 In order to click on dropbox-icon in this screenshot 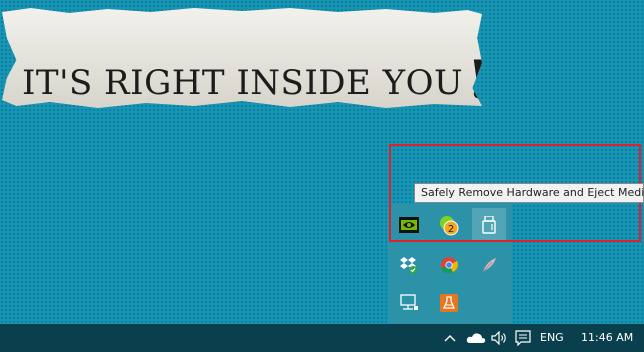, I will do `click(409, 265)`.